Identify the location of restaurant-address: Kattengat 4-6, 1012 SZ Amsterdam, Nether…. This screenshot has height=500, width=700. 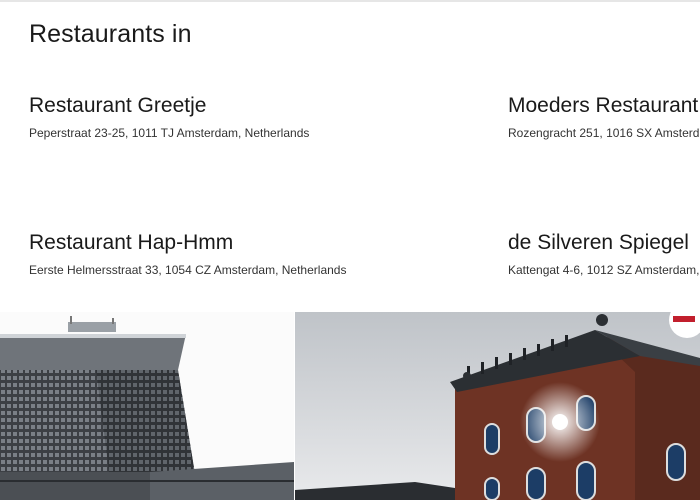
(604, 270).